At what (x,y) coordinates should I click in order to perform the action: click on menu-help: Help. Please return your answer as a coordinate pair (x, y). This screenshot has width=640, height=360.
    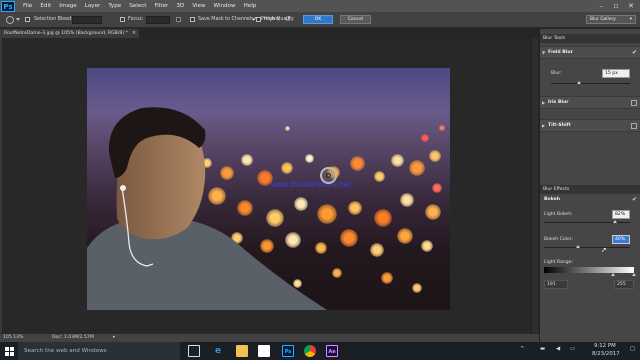
    Looking at the image, I should click on (250, 6).